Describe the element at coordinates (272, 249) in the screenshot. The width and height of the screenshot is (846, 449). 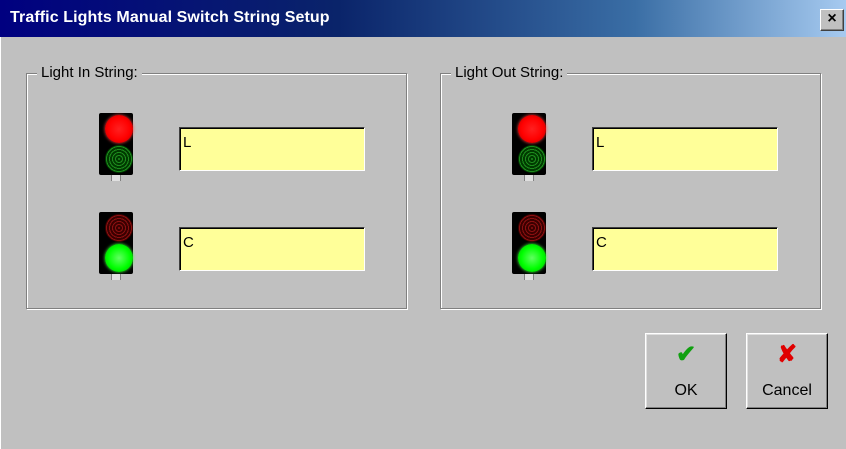
I see `light-in-green-string-input: C` at that location.